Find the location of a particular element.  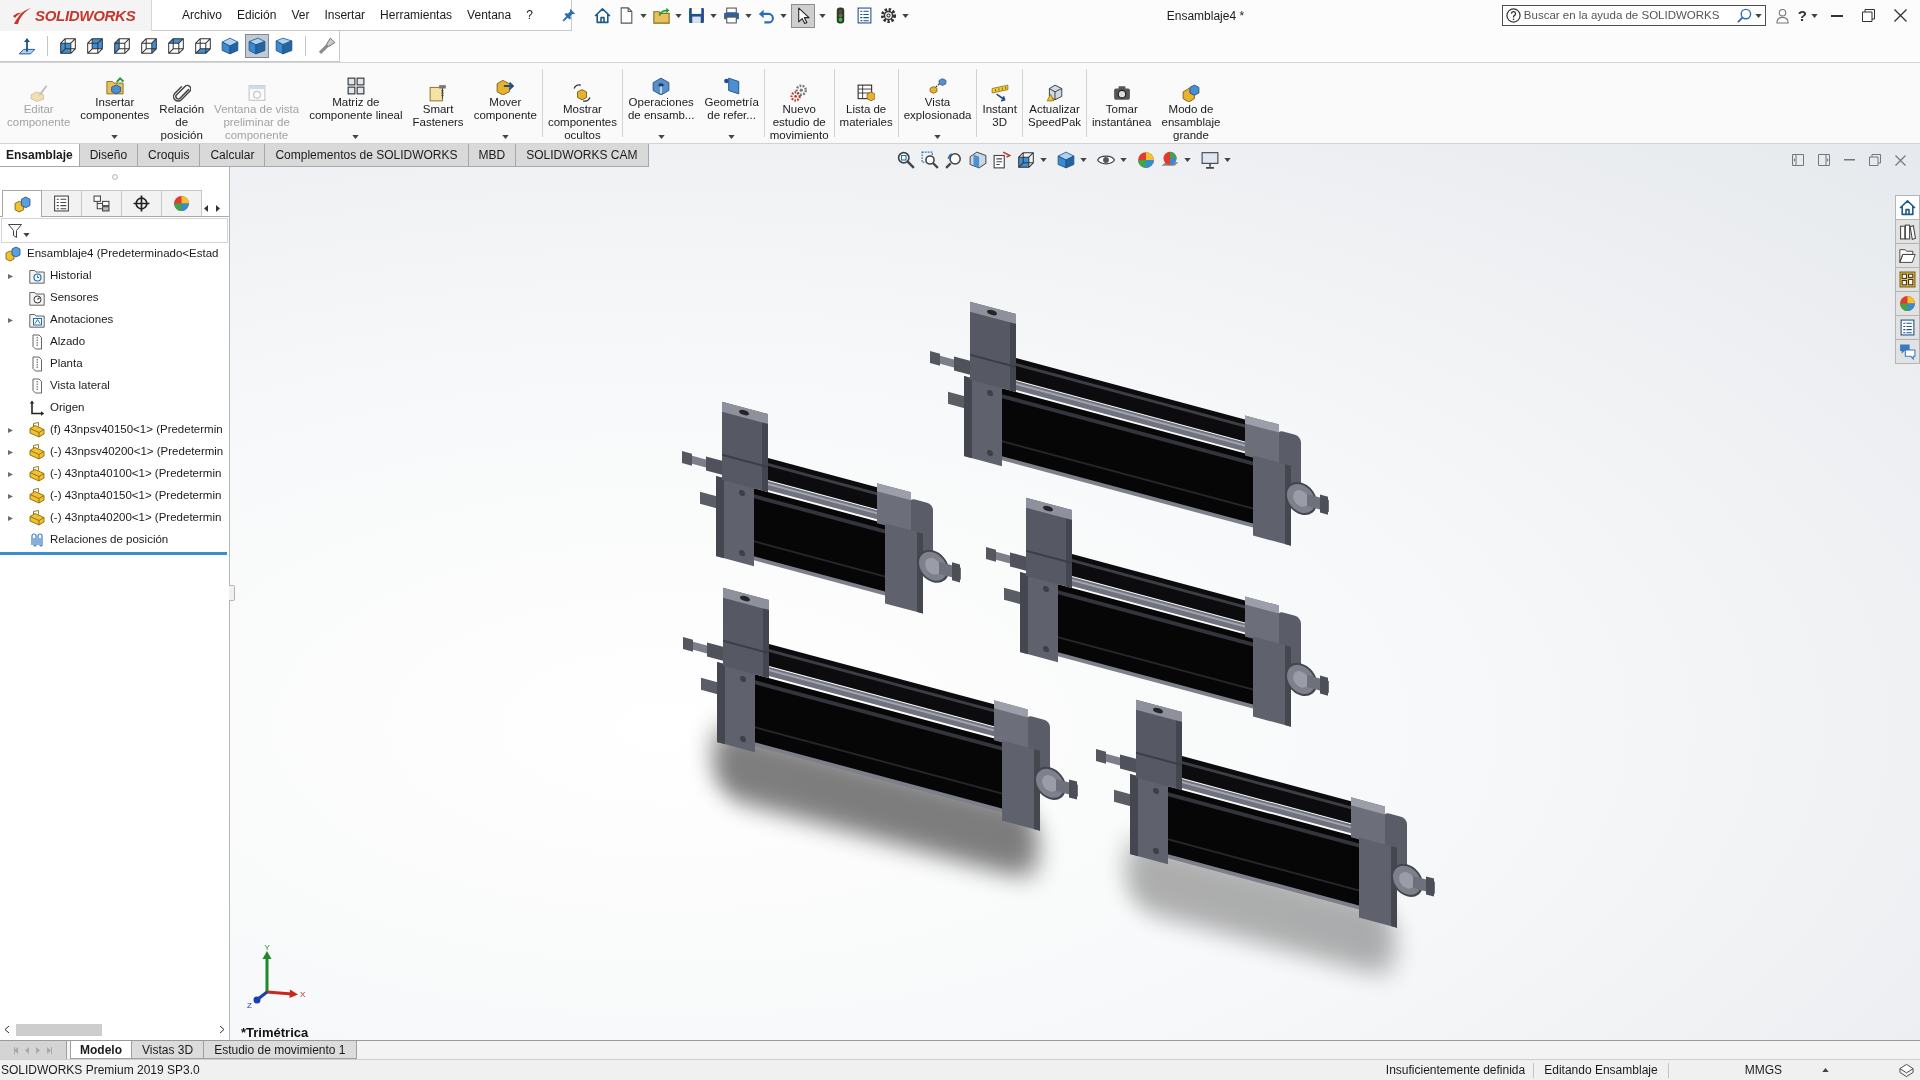

command-button: Tomar instantánea is located at coordinates (1122, 103).